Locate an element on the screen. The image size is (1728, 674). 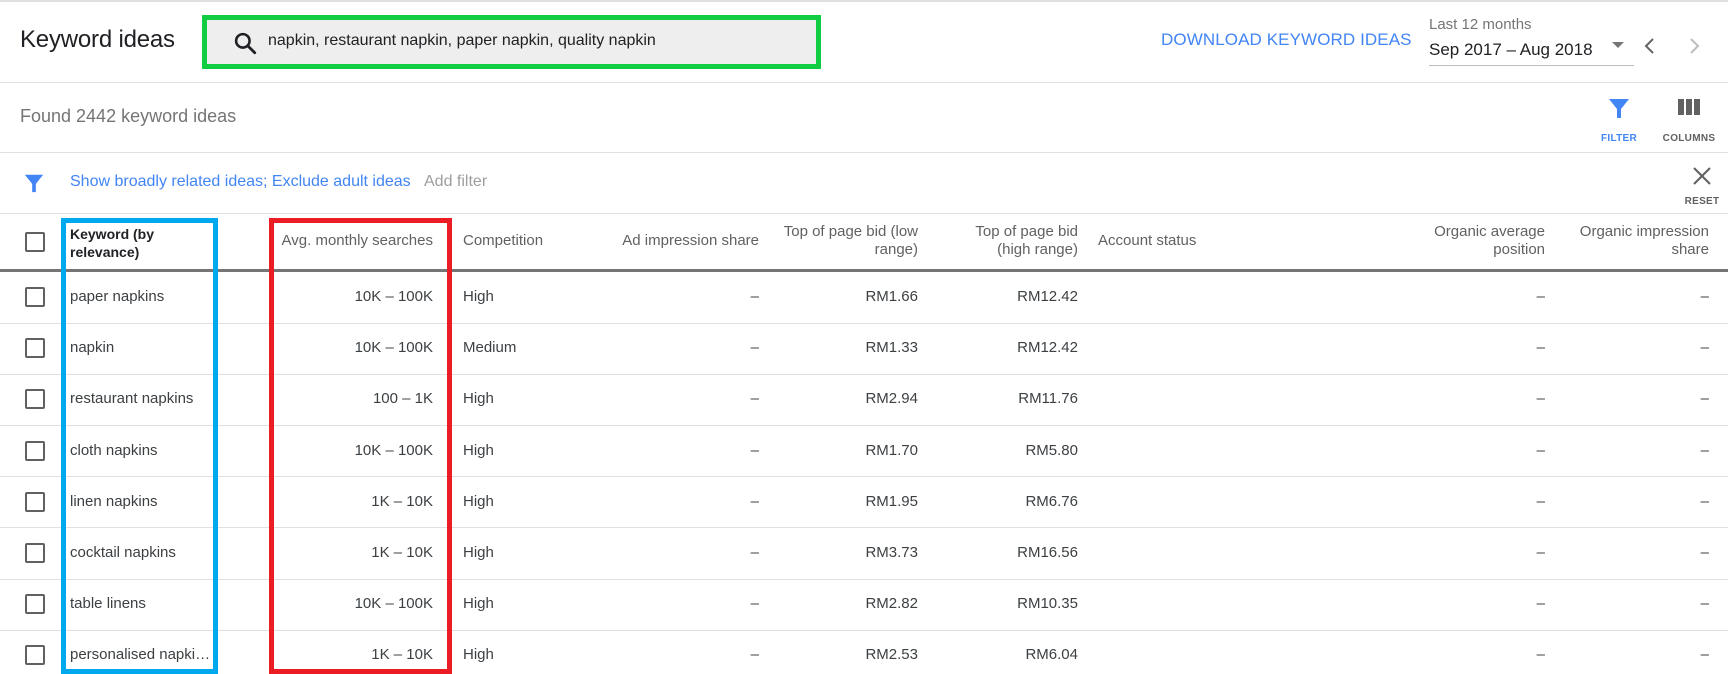
column-header-account-status: Account status is located at coordinates (1147, 241).